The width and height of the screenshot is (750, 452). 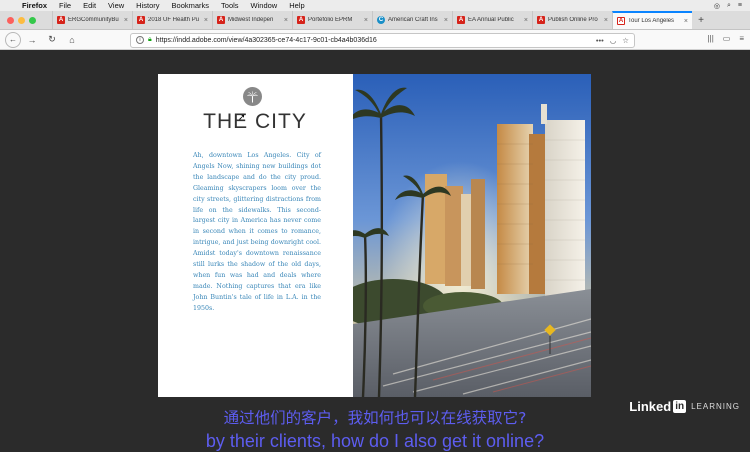 What do you see at coordinates (740, 6) in the screenshot?
I see `notification-icon: ≡` at bounding box center [740, 6].